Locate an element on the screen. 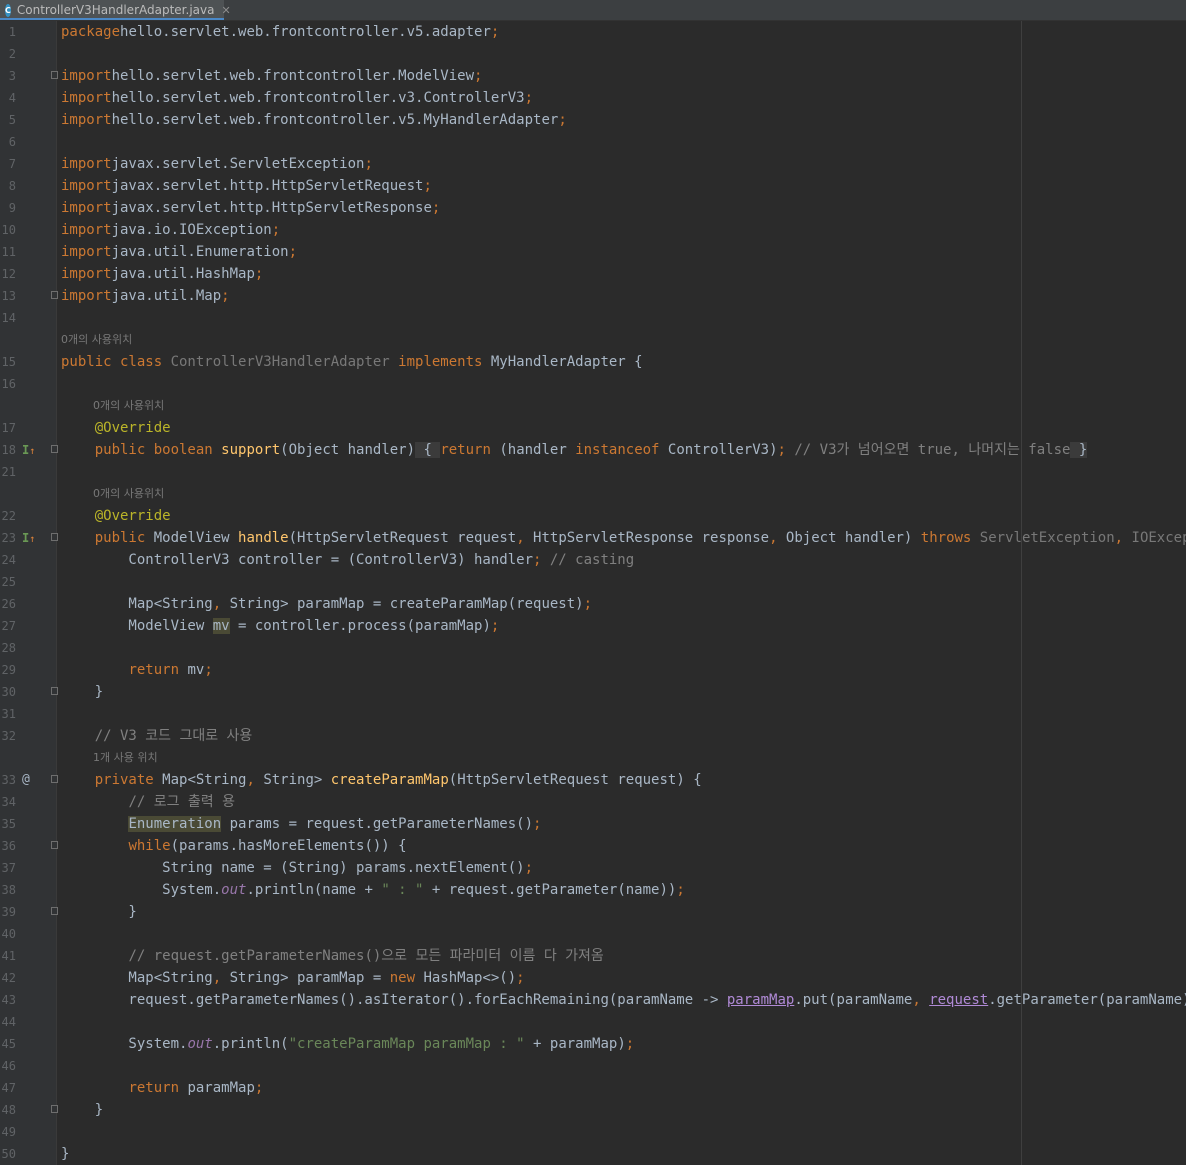  line-number: 2 is located at coordinates (12, 54).